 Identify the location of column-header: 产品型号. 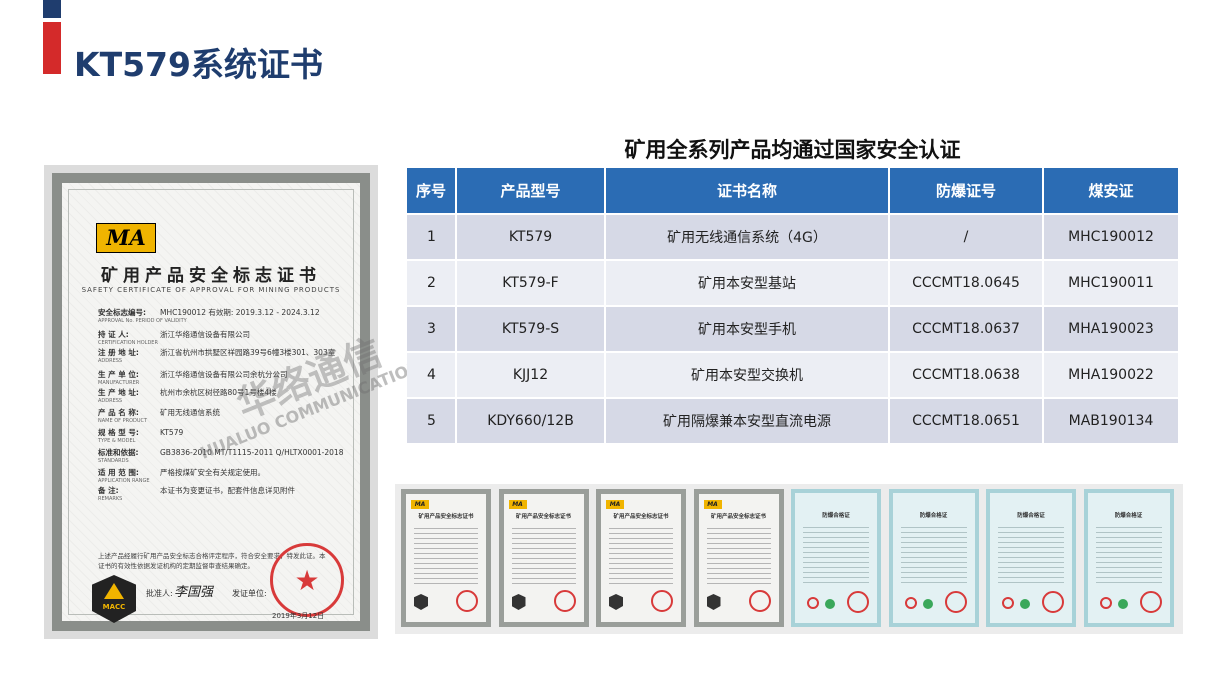
(530, 190).